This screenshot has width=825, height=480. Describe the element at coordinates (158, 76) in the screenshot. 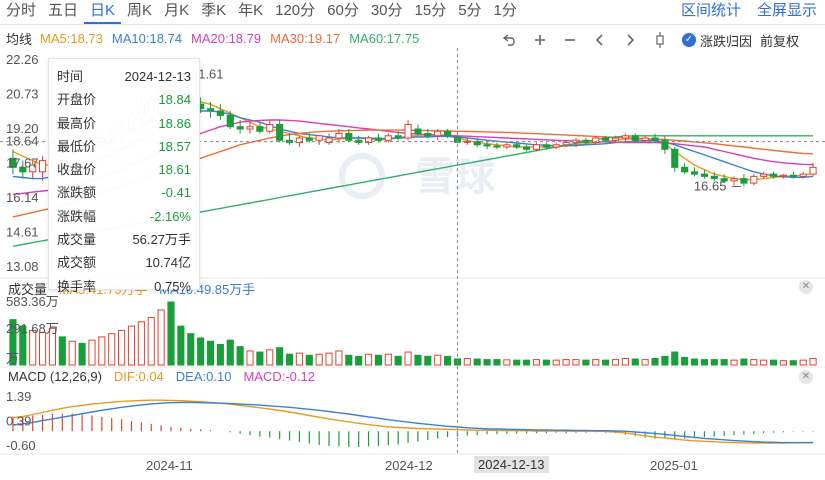

I see `tooltip-value: 2024-12-13` at that location.